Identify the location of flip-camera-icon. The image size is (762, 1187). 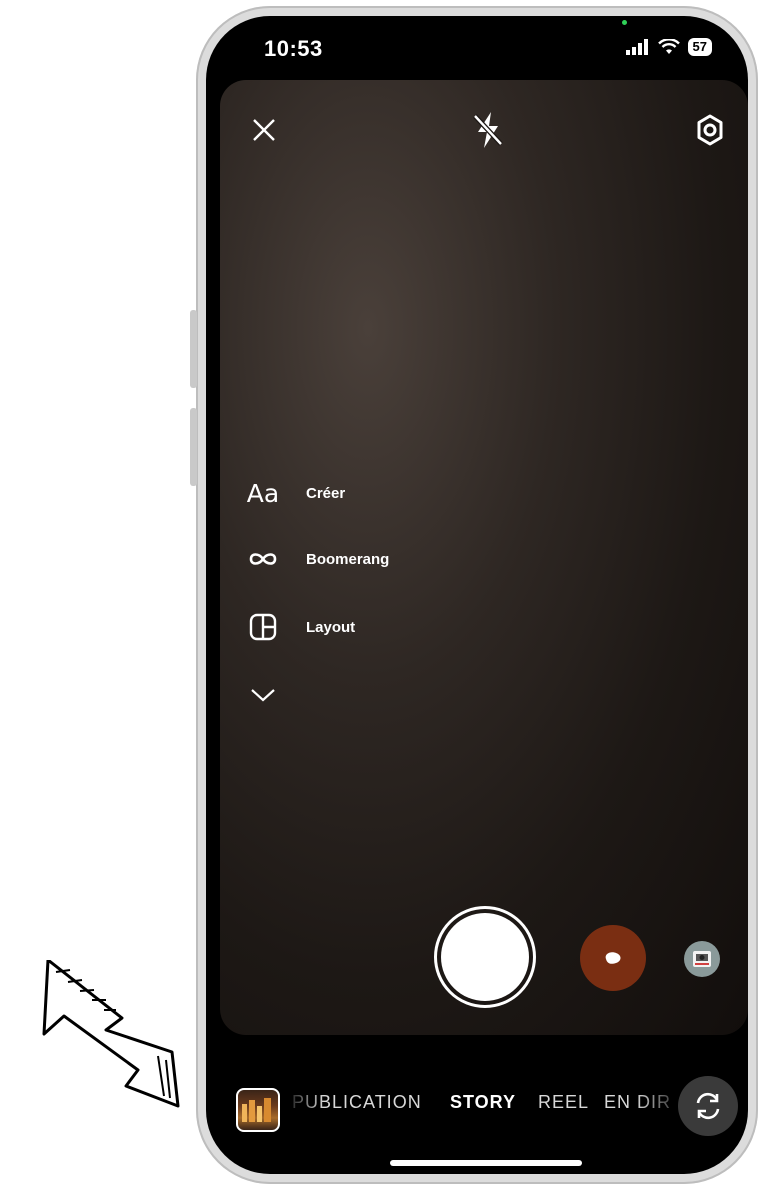
(708, 1106).